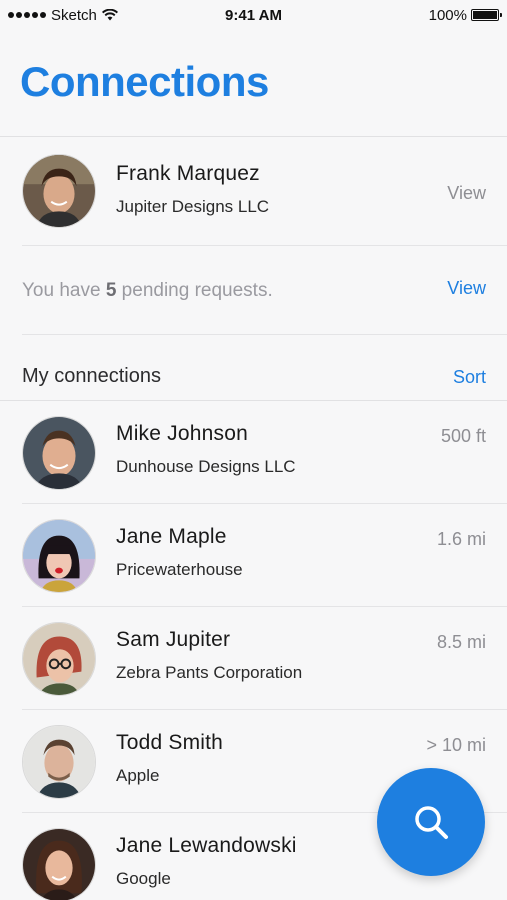 The width and height of the screenshot is (507, 900). I want to click on list-item-text: Mike Johnson Dunhouse Designs LLC, so click(206, 449).